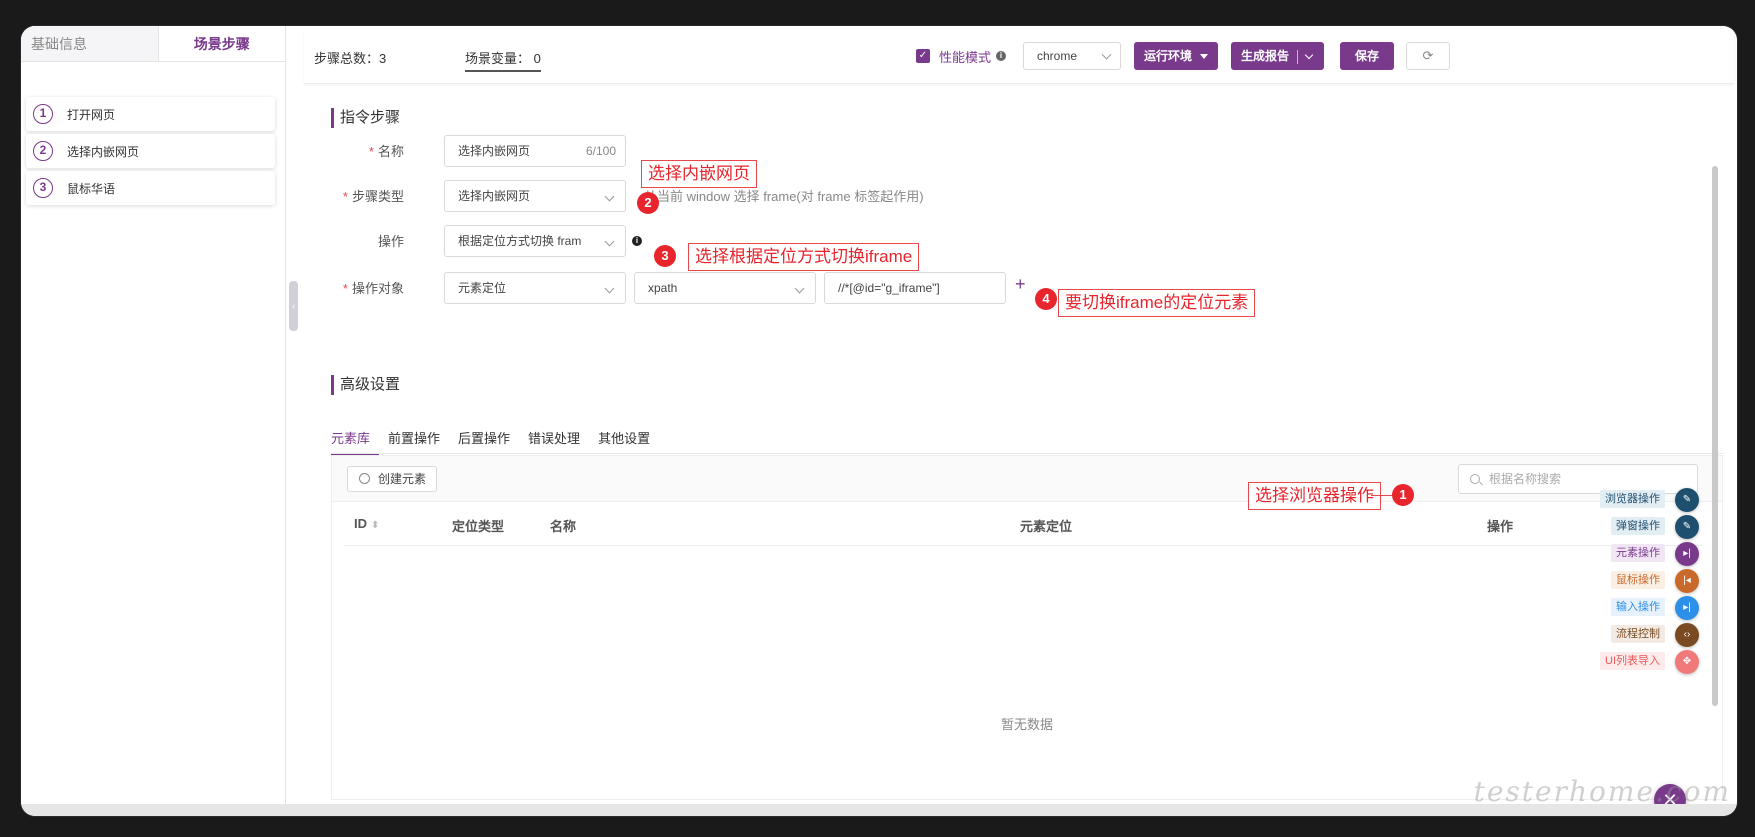  What do you see at coordinates (1638, 607) in the screenshot?
I see `fab-menu-label: 输入操作` at bounding box center [1638, 607].